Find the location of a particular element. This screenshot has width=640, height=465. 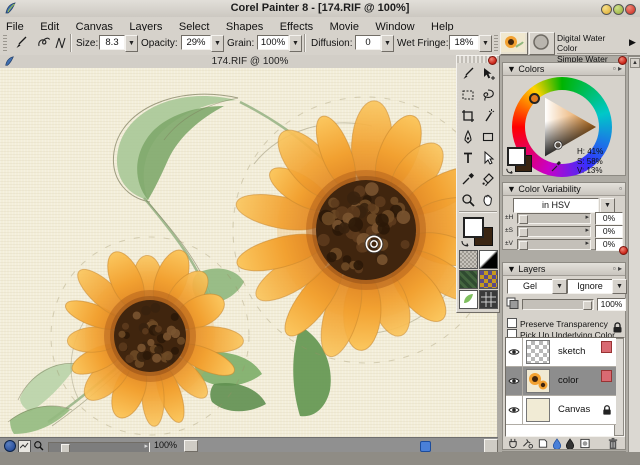

brush-tool-icon is located at coordinates (21, 42).